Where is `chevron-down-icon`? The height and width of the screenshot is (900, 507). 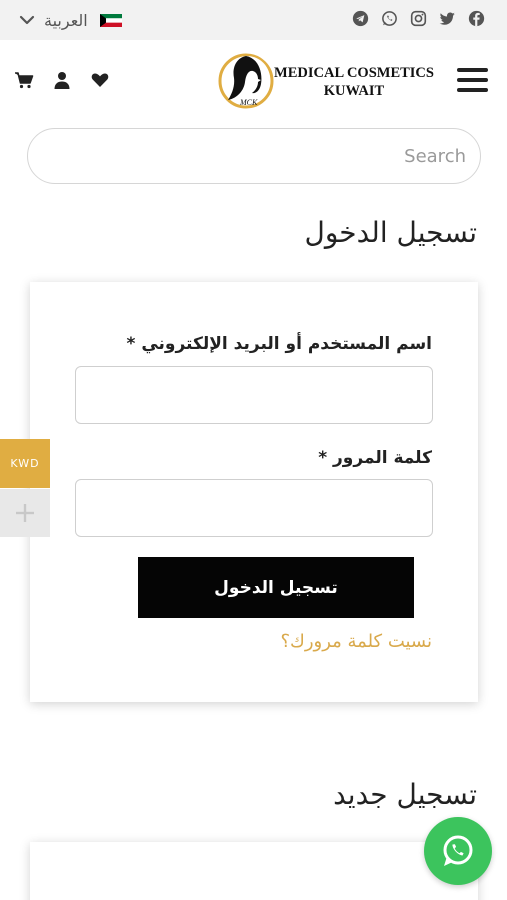
chevron-down-icon is located at coordinates (27, 20).